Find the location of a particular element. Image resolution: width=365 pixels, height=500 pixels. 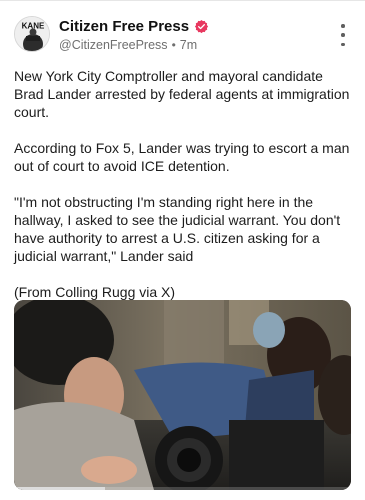

author-handle: @CitizenFreePress is located at coordinates (113, 45).